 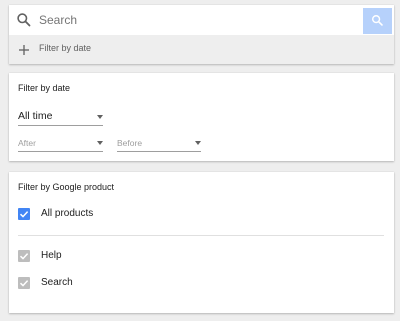 What do you see at coordinates (24, 49) in the screenshot?
I see `plus-icon` at bounding box center [24, 49].